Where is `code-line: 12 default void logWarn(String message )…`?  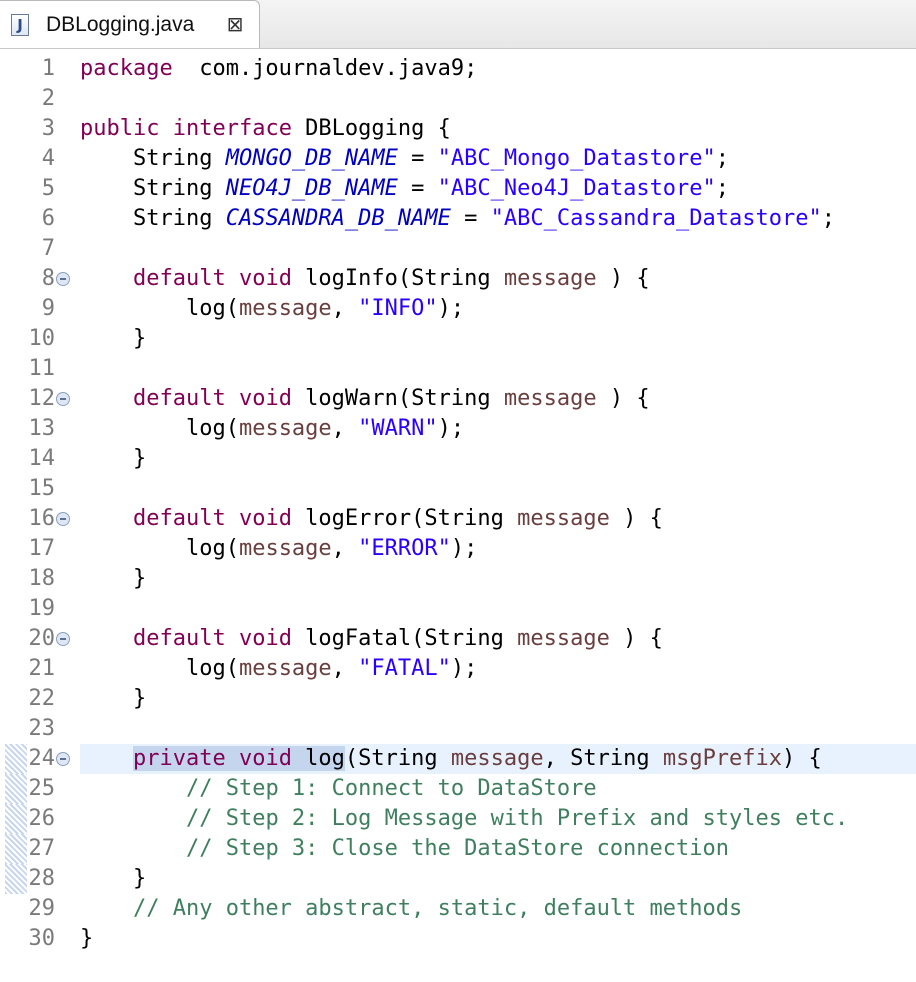 code-line: 12 default void logWarn(String message )… is located at coordinates (458, 399).